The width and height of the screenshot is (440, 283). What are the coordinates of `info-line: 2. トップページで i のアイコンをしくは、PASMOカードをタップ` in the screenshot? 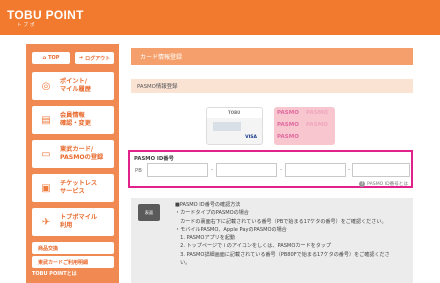 It's located at (253, 246).